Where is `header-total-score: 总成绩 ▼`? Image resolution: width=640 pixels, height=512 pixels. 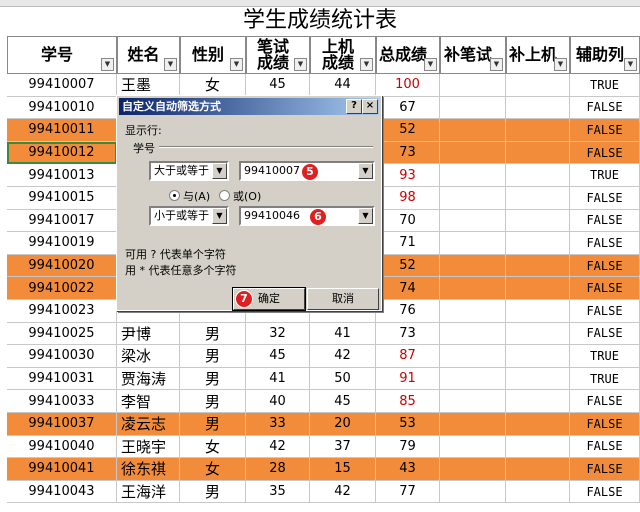
header-total-score: 总成绩 ▼ is located at coordinates (408, 55).